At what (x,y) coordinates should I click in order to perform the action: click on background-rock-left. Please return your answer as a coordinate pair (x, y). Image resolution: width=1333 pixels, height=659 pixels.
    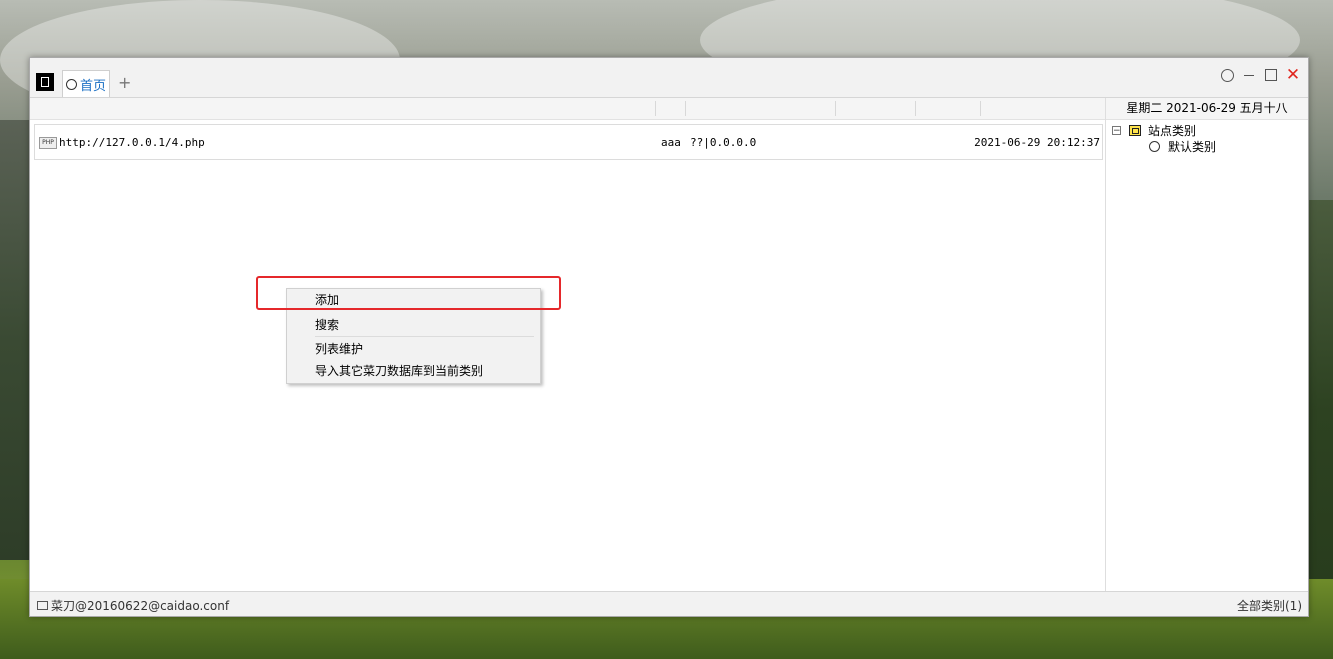
    Looking at the image, I should click on (15, 340).